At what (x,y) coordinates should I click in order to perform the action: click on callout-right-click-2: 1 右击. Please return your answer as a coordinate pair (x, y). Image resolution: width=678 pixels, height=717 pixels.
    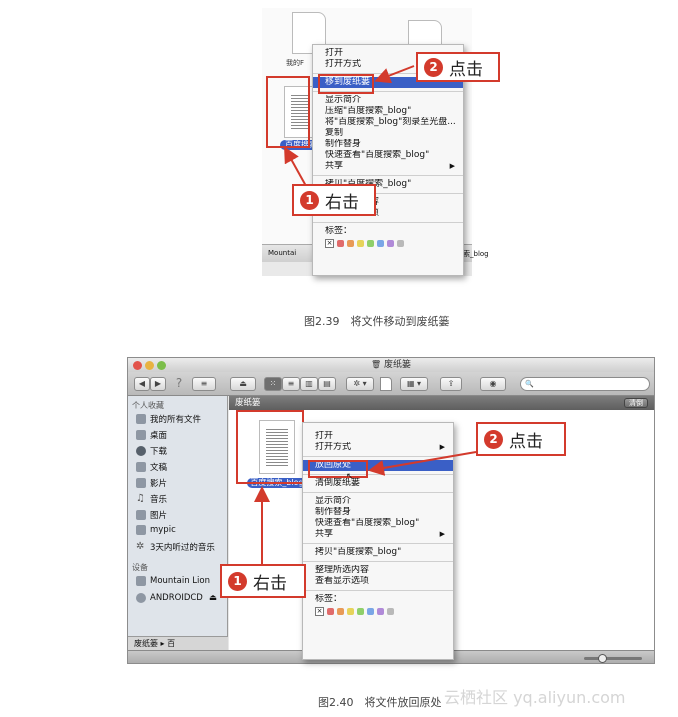
    Looking at the image, I should click on (263, 581).